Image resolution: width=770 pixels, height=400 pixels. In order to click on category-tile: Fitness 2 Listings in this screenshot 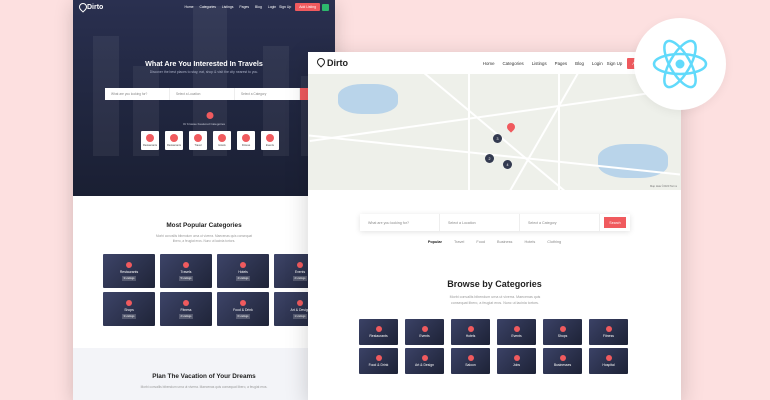, I will do `click(186, 309)`.